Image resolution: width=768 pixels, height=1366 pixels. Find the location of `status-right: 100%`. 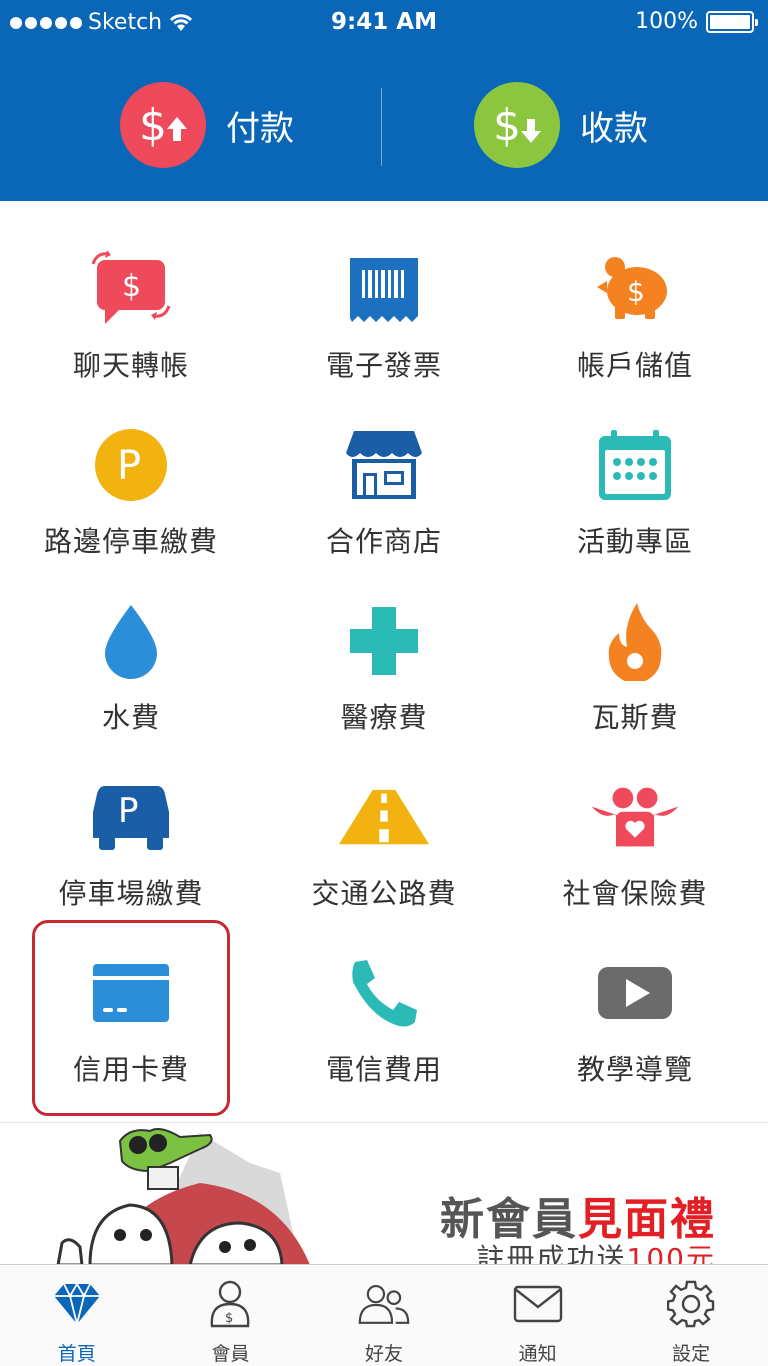

status-right: 100% is located at coordinates (696, 21).